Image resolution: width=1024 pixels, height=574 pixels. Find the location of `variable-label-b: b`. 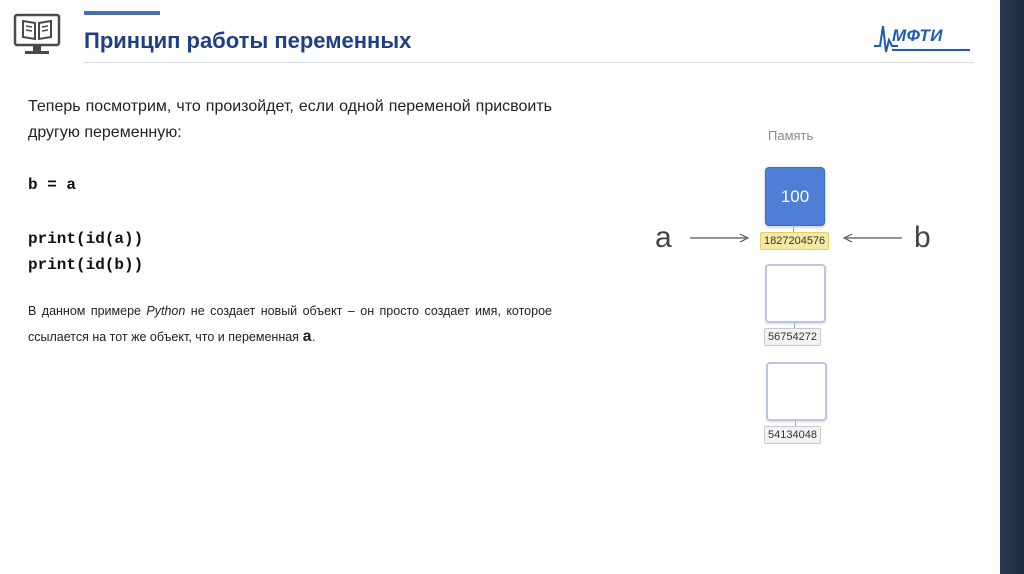

variable-label-b: b is located at coordinates (922, 237).